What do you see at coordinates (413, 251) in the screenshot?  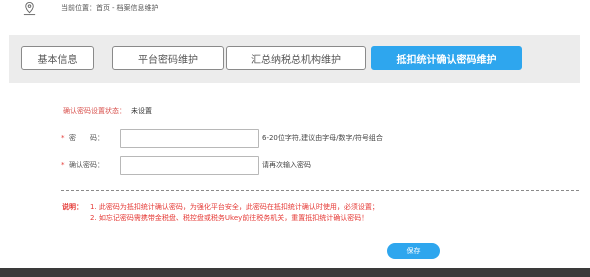 I see `save-button: 保存` at bounding box center [413, 251].